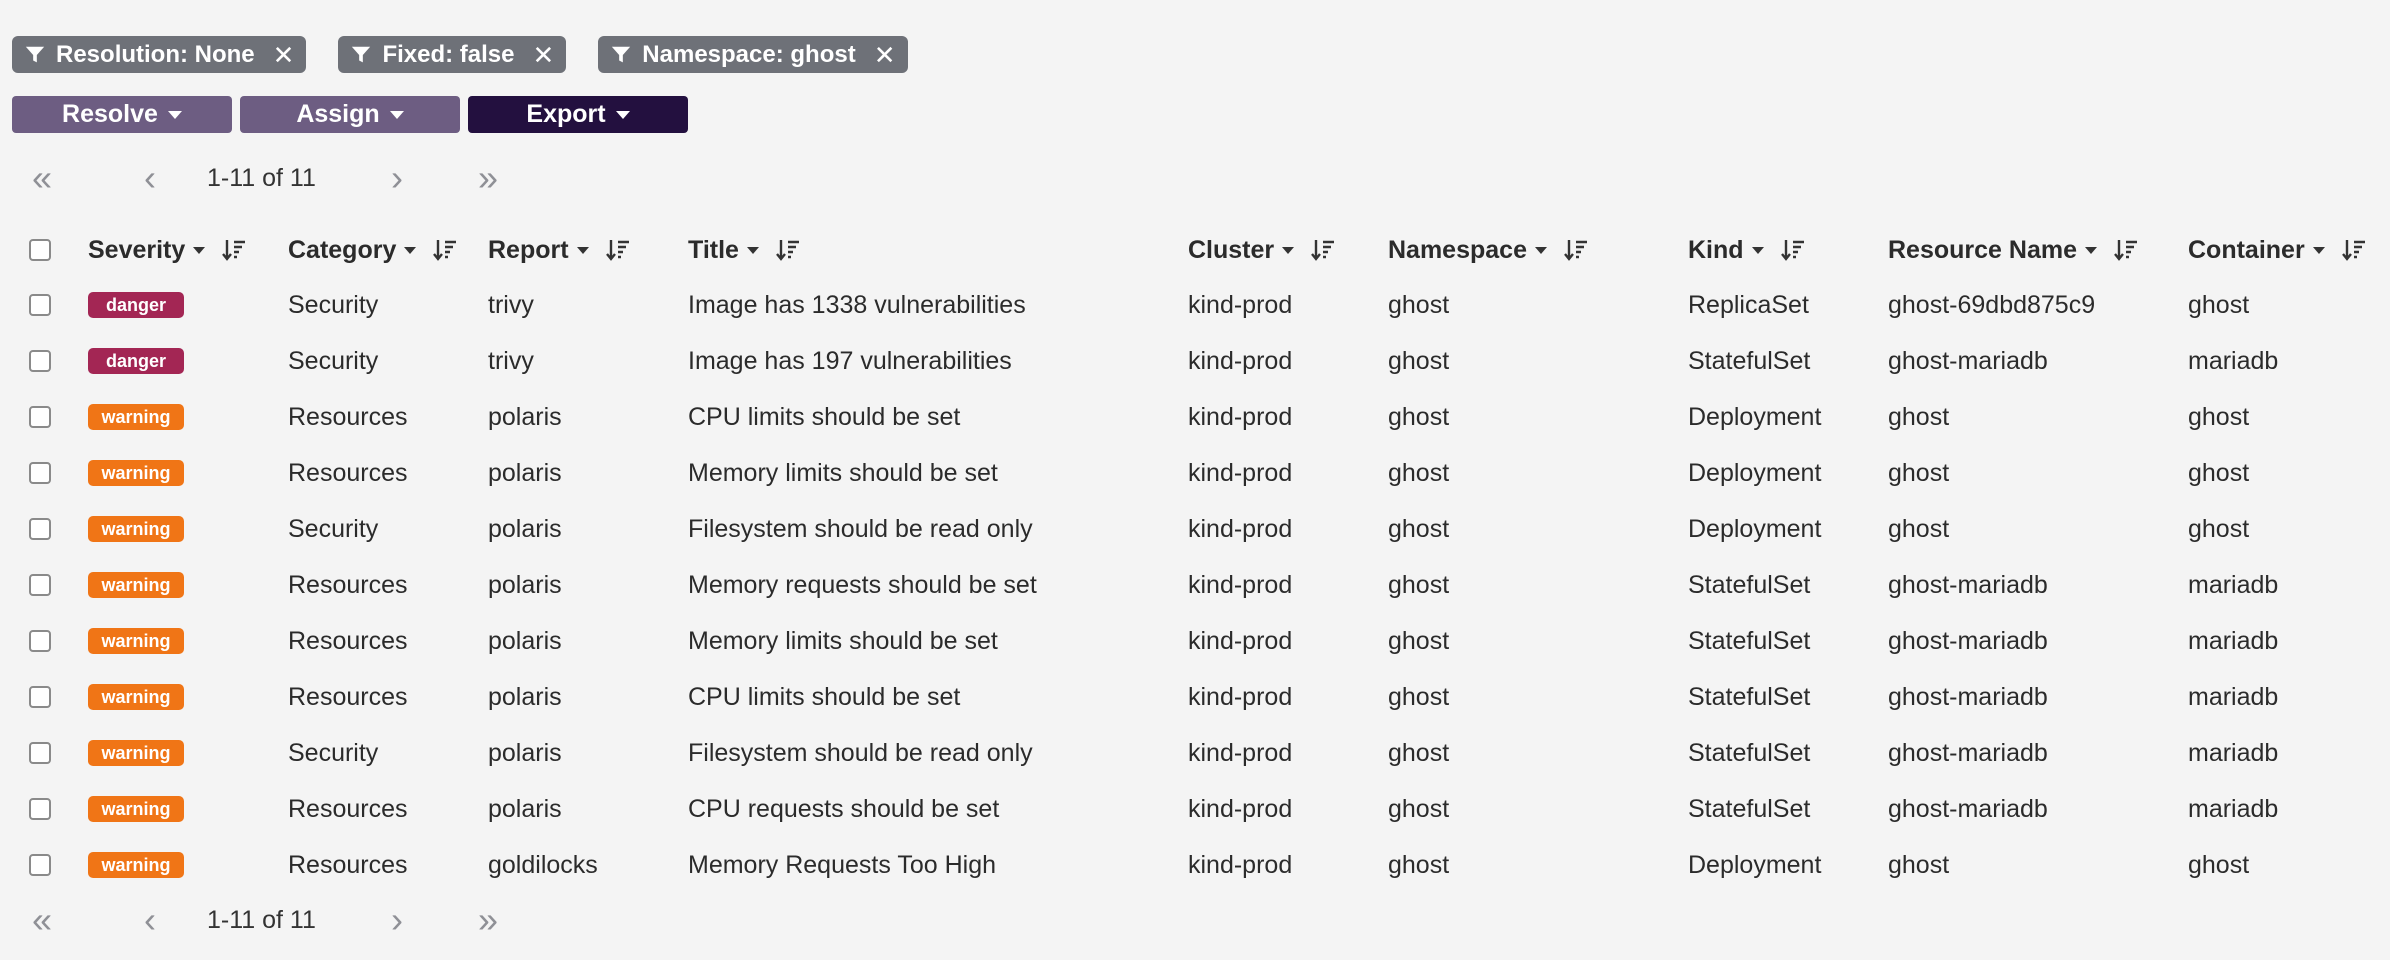 Image resolution: width=2390 pixels, height=960 pixels. I want to click on column-header-cluster: Cluster, so click(1262, 250).